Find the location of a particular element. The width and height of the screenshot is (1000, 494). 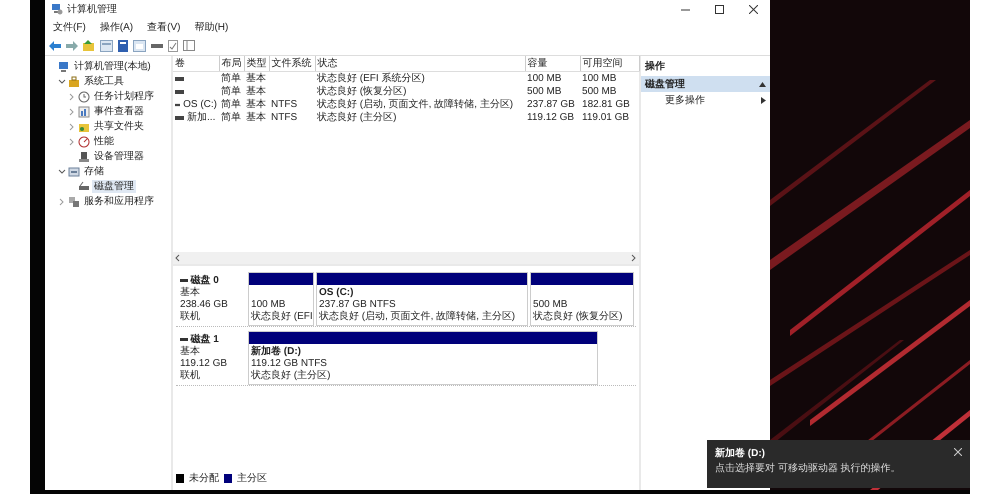

collapse-arrow-icon is located at coordinates (762, 84).